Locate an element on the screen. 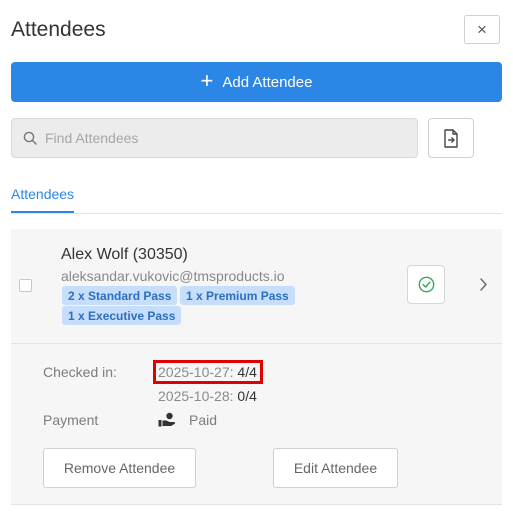 The width and height of the screenshot is (513, 514). search-box is located at coordinates (214, 138).